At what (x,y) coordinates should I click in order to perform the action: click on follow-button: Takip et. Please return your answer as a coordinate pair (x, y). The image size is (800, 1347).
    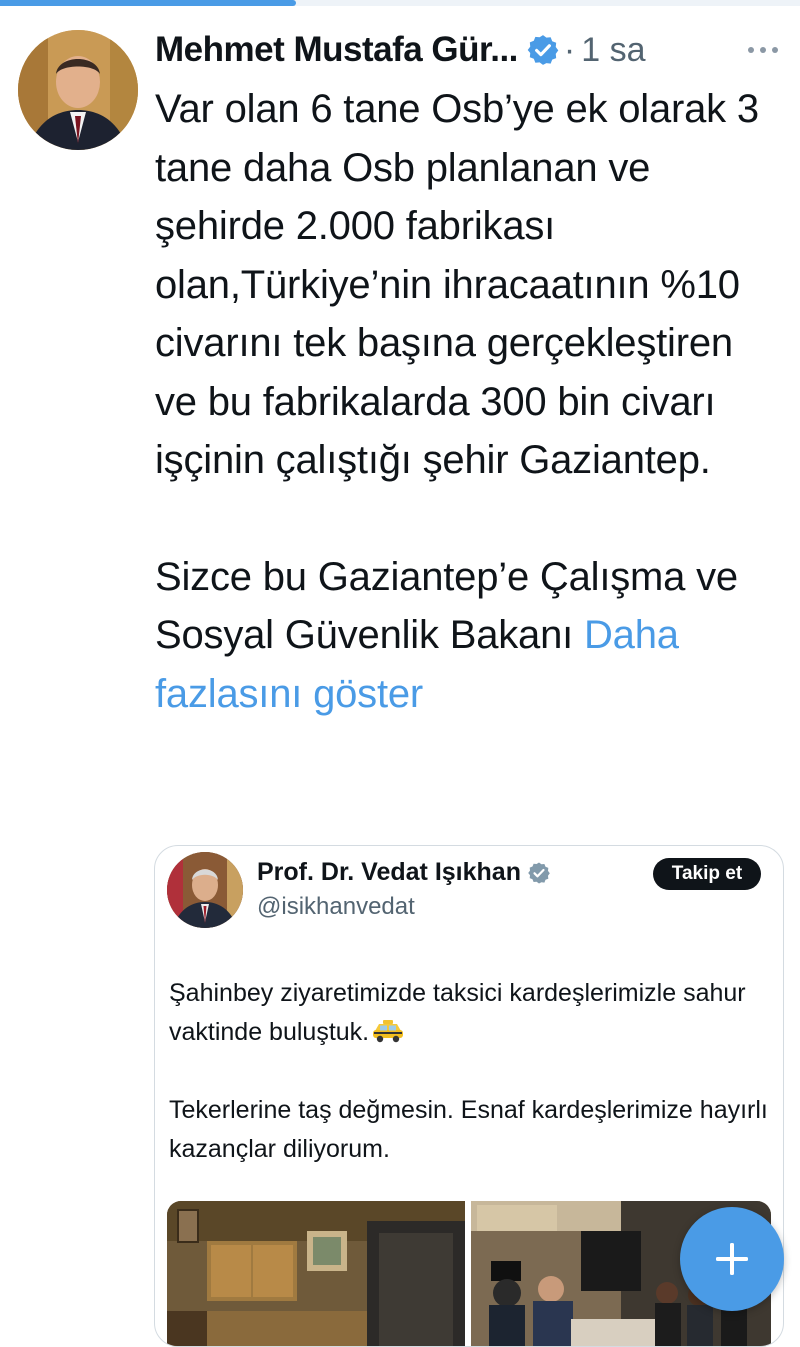
    Looking at the image, I should click on (707, 874).